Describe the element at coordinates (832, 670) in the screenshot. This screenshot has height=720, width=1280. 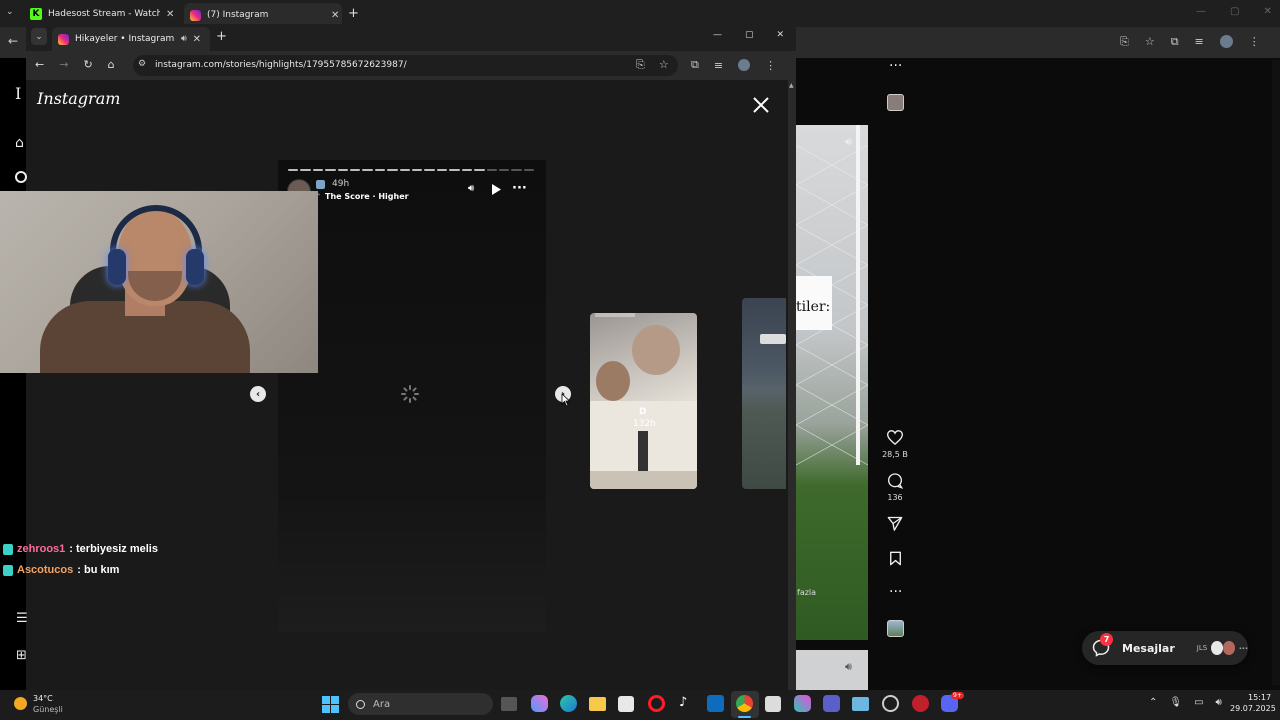
I see `next-reel-thumb` at that location.